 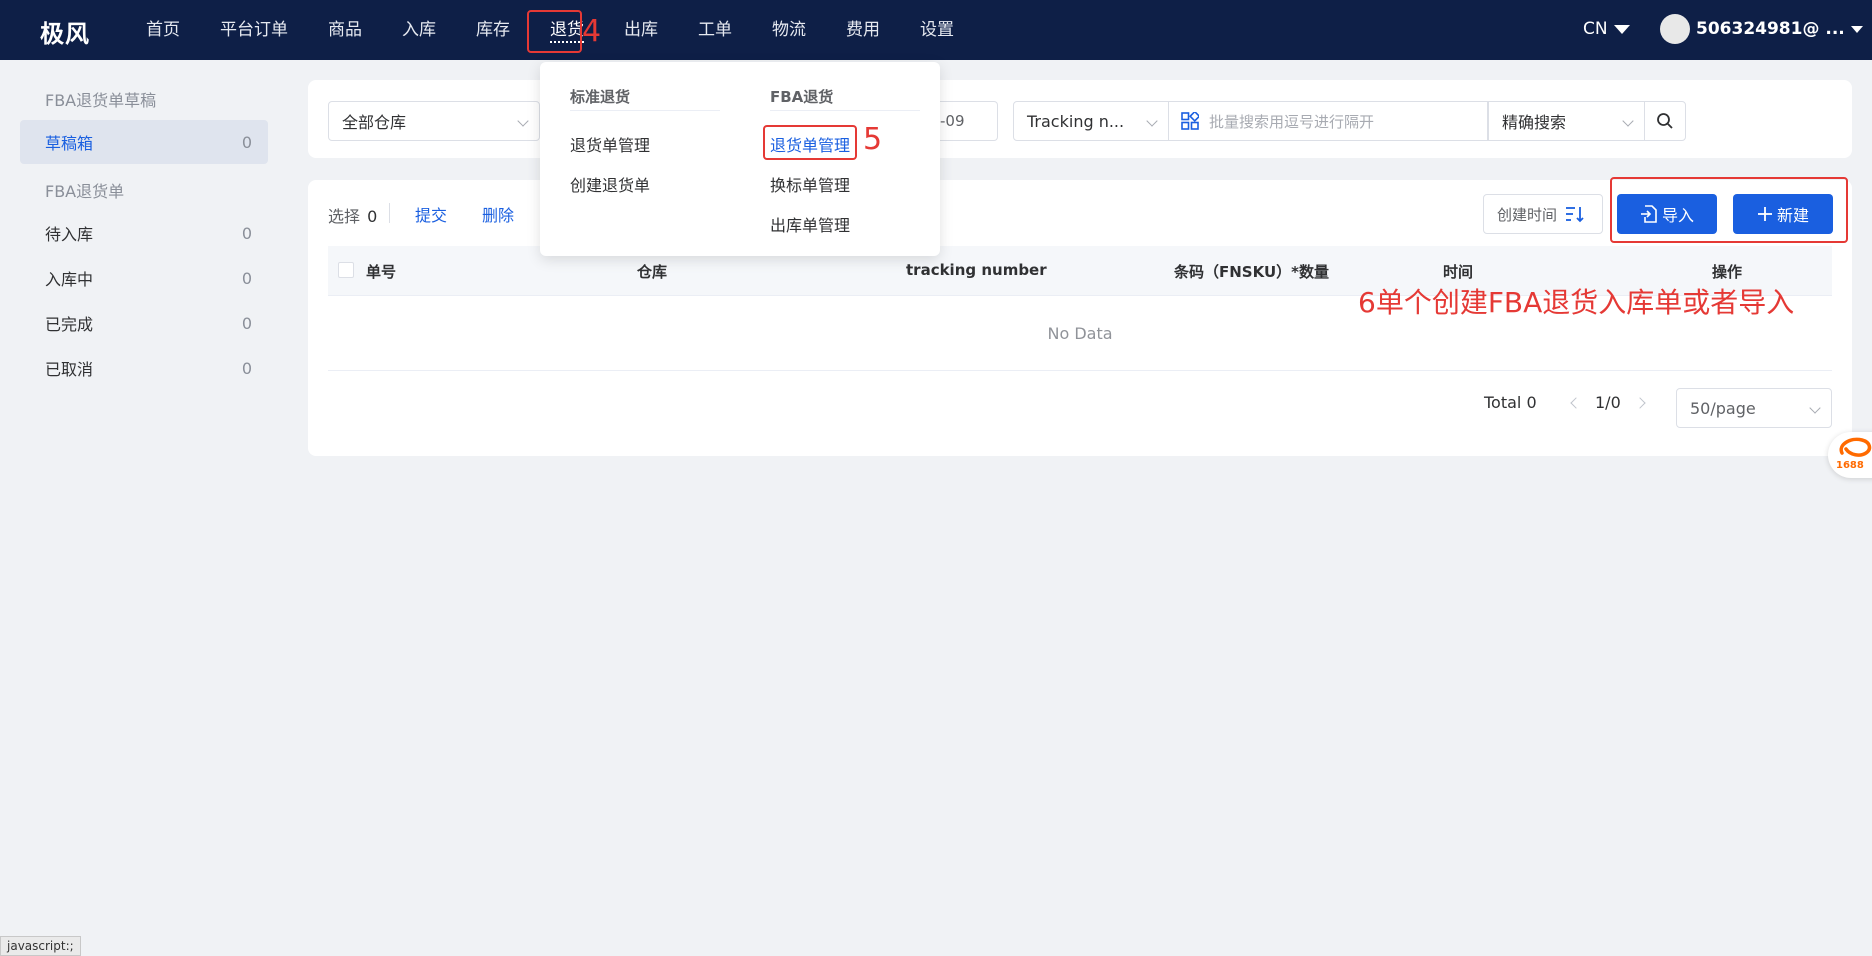 What do you see at coordinates (1850, 465) in the screenshot?
I see `badge-label: 1688` at bounding box center [1850, 465].